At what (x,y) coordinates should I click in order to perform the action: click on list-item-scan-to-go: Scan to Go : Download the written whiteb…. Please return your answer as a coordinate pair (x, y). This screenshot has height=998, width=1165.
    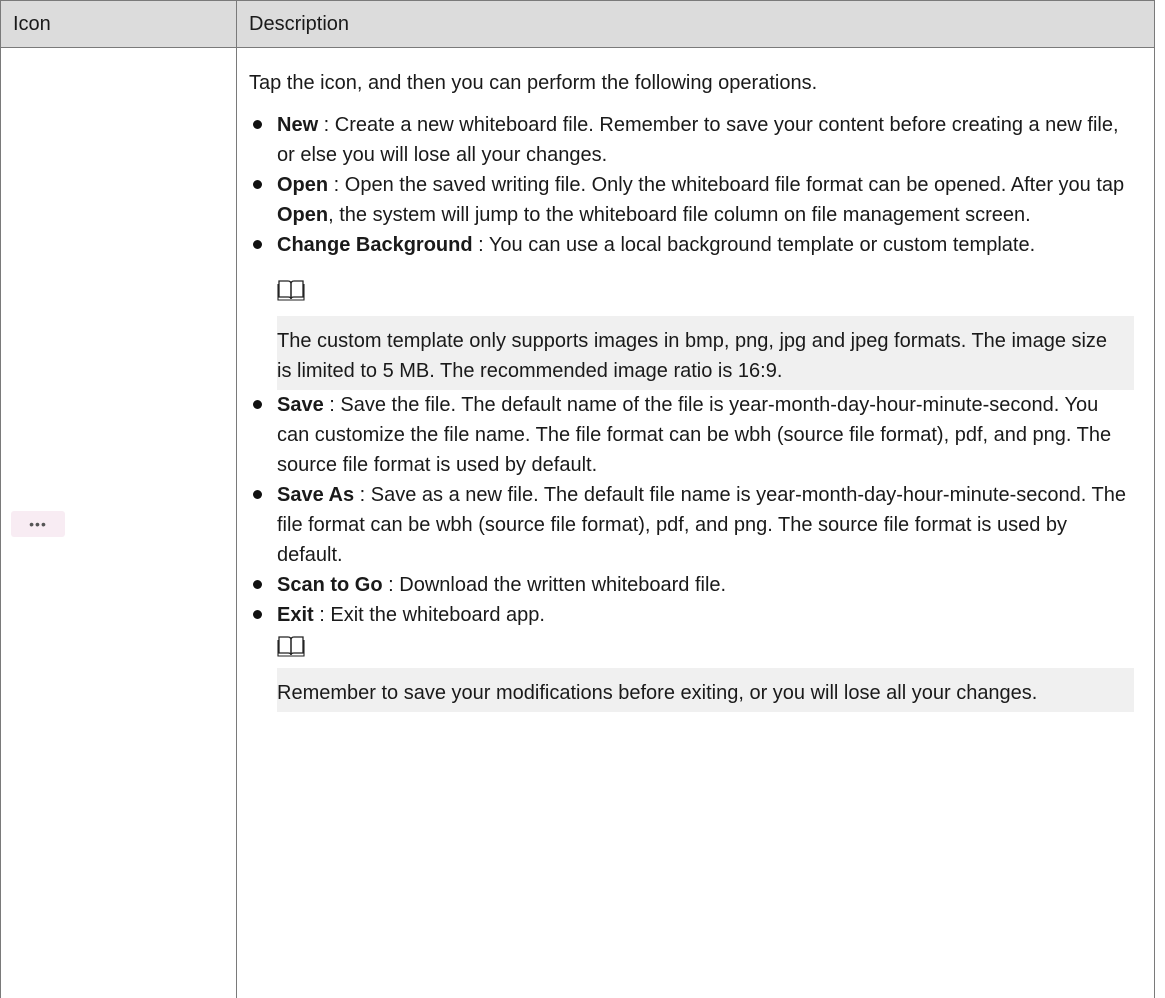
    Looking at the image, I should click on (691, 585).